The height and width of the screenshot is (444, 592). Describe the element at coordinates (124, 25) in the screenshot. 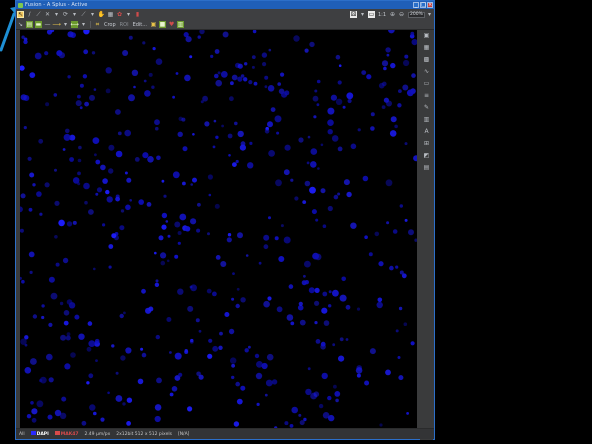

I see `roi-button: ROI` at that location.